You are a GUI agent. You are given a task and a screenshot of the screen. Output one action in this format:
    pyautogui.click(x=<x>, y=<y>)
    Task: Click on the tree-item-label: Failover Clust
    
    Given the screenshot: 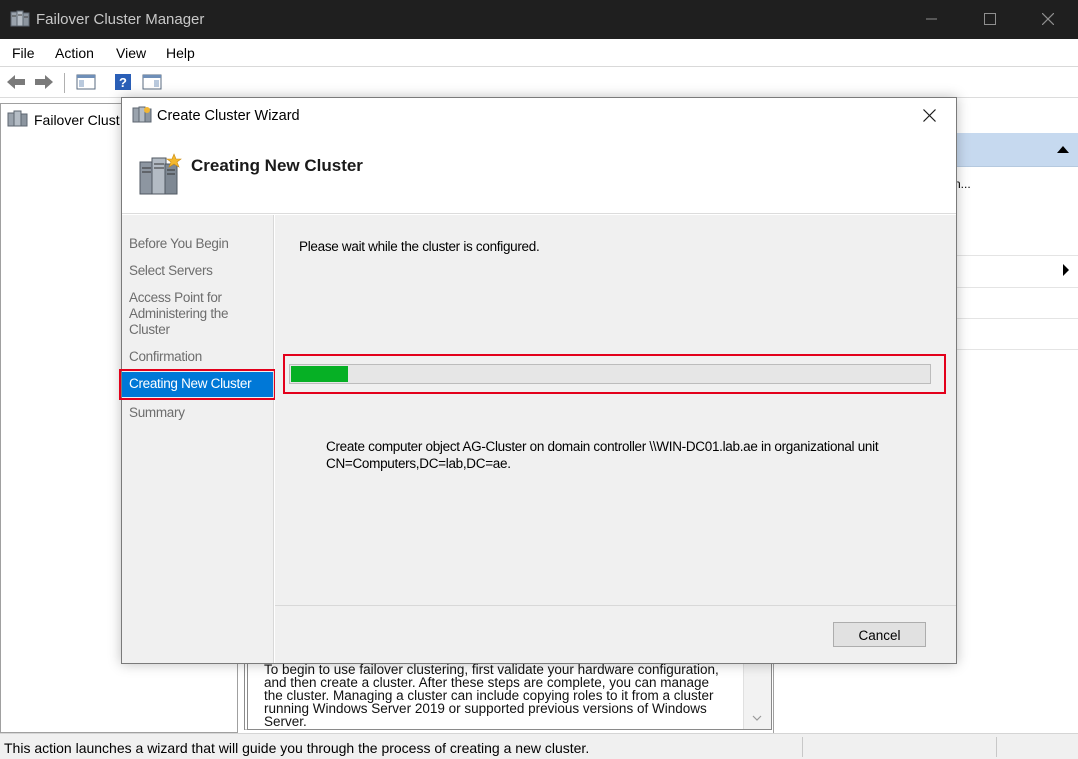 What is the action you would take?
    pyautogui.click(x=77, y=120)
    